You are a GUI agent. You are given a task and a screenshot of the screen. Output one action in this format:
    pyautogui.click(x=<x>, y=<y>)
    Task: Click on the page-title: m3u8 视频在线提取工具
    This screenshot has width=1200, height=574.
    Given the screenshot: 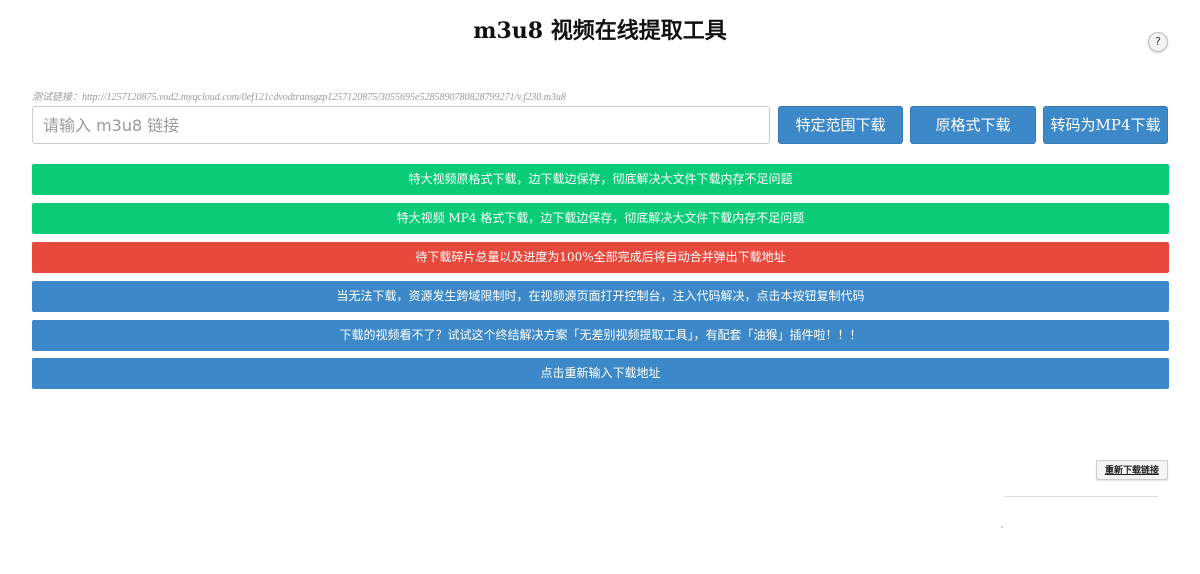 What is the action you would take?
    pyautogui.click(x=600, y=31)
    